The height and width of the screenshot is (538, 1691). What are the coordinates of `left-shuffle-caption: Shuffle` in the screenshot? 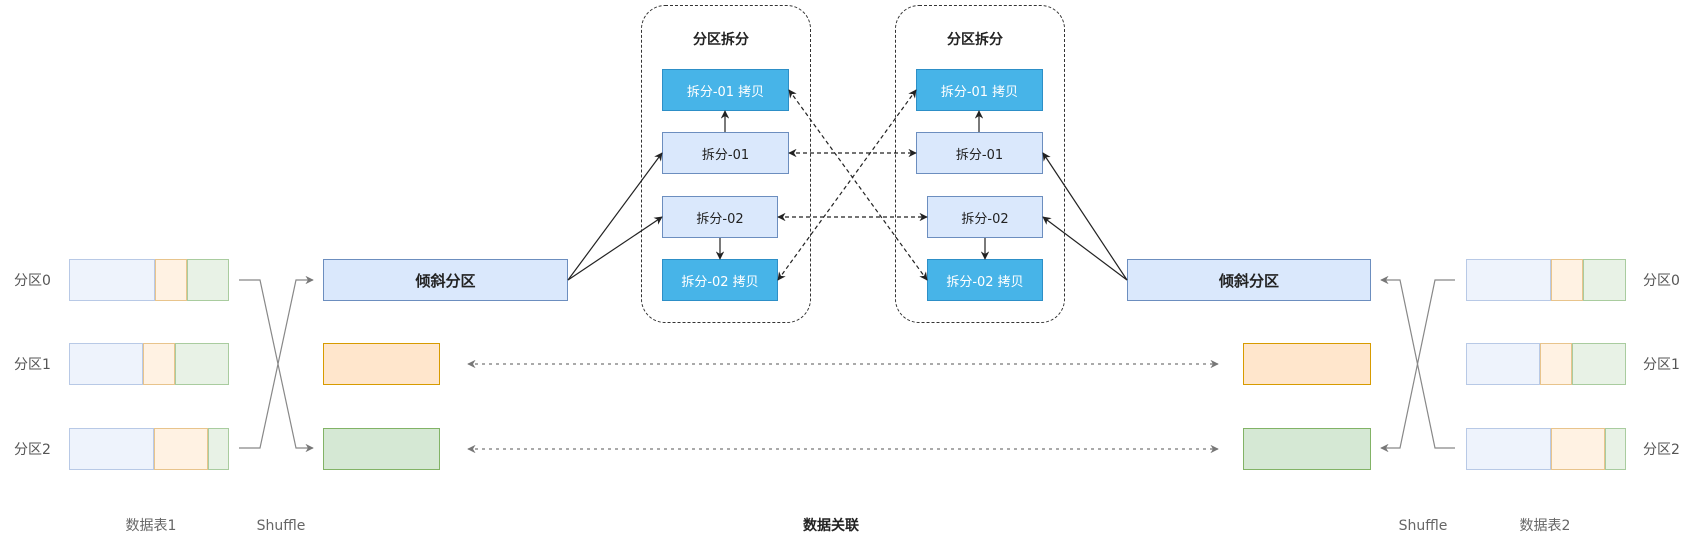 It's located at (281, 526).